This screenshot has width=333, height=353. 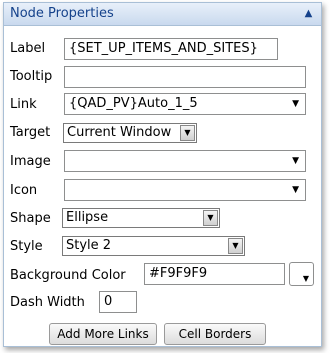 What do you see at coordinates (162, 14) in the screenshot?
I see `panel-header: Node Properties ▲` at bounding box center [162, 14].